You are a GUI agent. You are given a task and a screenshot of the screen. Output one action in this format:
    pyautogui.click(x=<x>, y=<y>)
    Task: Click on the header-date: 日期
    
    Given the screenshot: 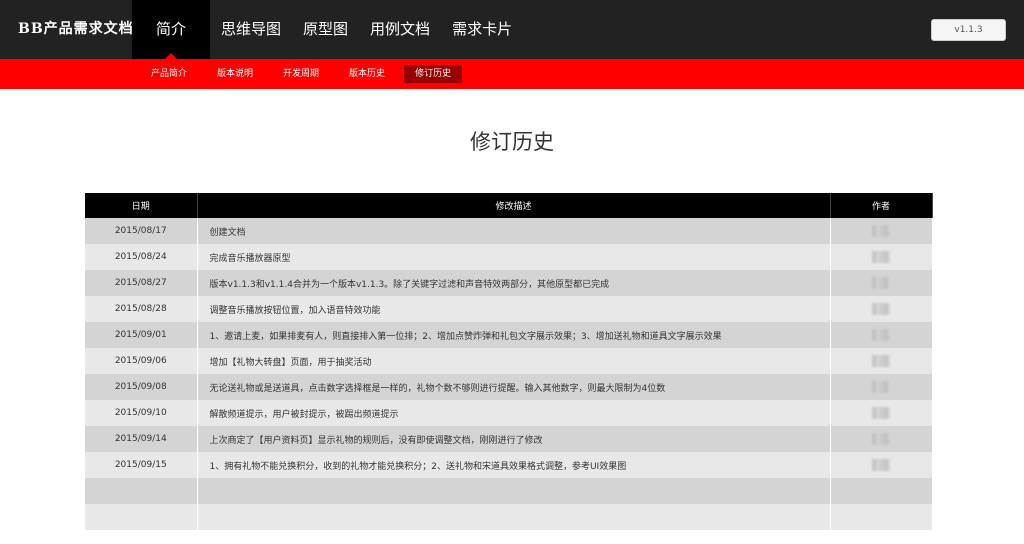 What is the action you would take?
    pyautogui.click(x=141, y=205)
    